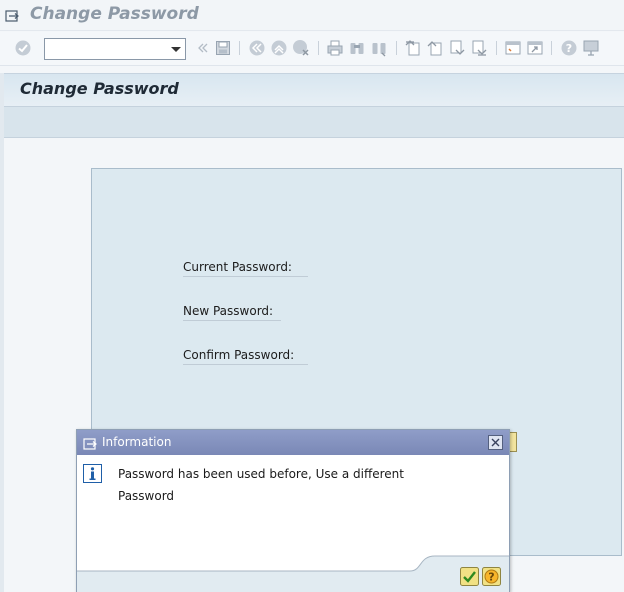  Describe the element at coordinates (469, 576) in the screenshot. I see `confirm-icon` at that location.